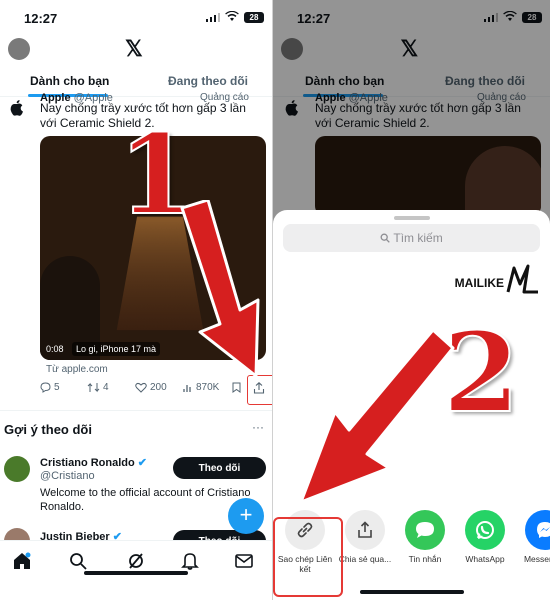 The image size is (550, 600). What do you see at coordinates (106, 387) in the screenshot?
I see `retweet-count: 4` at bounding box center [106, 387].